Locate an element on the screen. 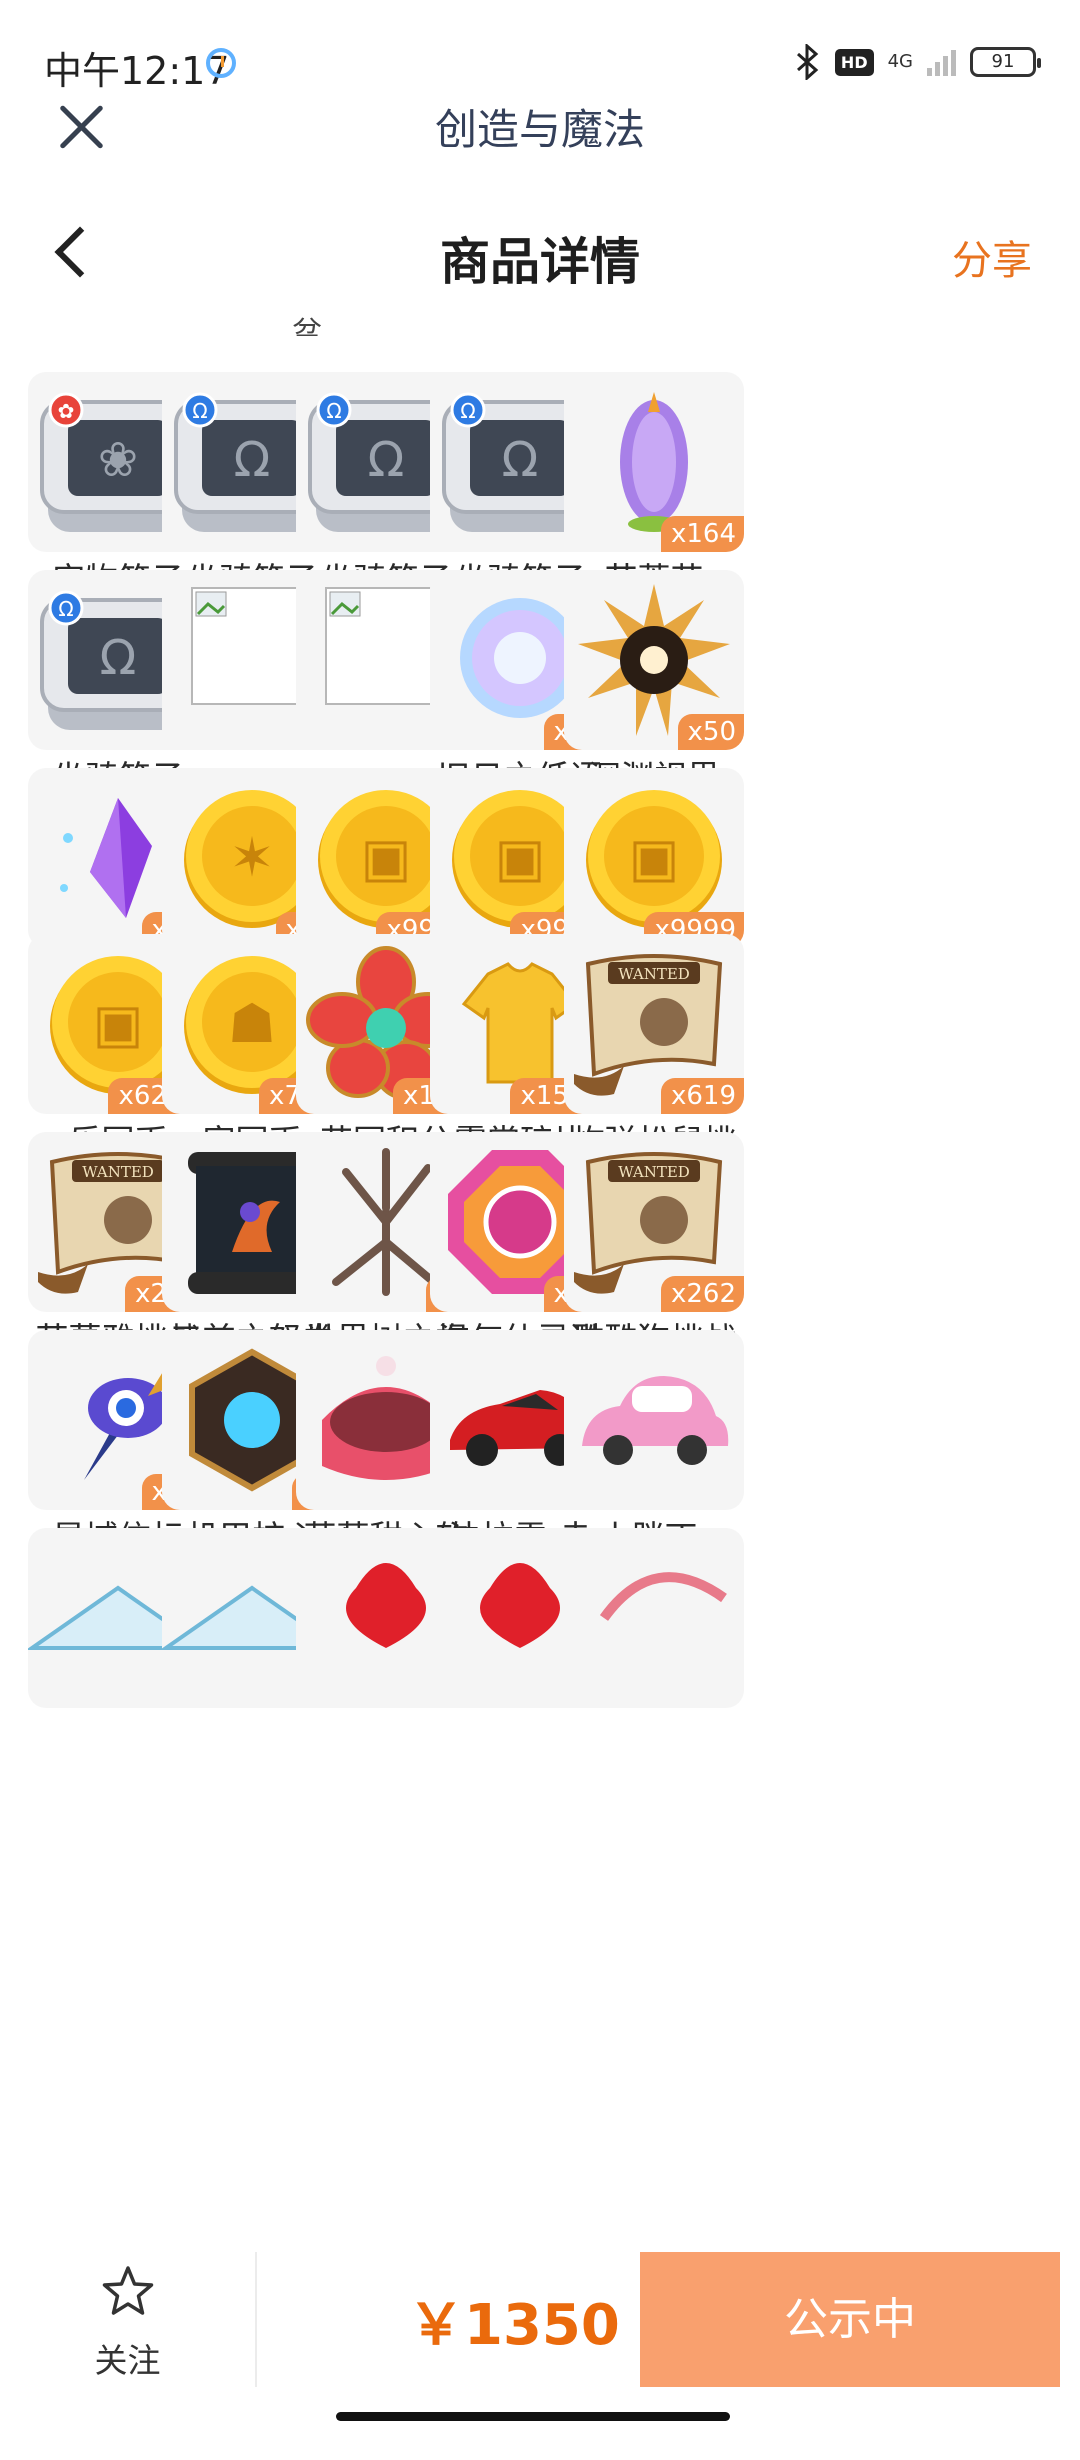 The width and height of the screenshot is (1080, 2460). item-tile: WANTED x619 is located at coordinates (654, 1024).